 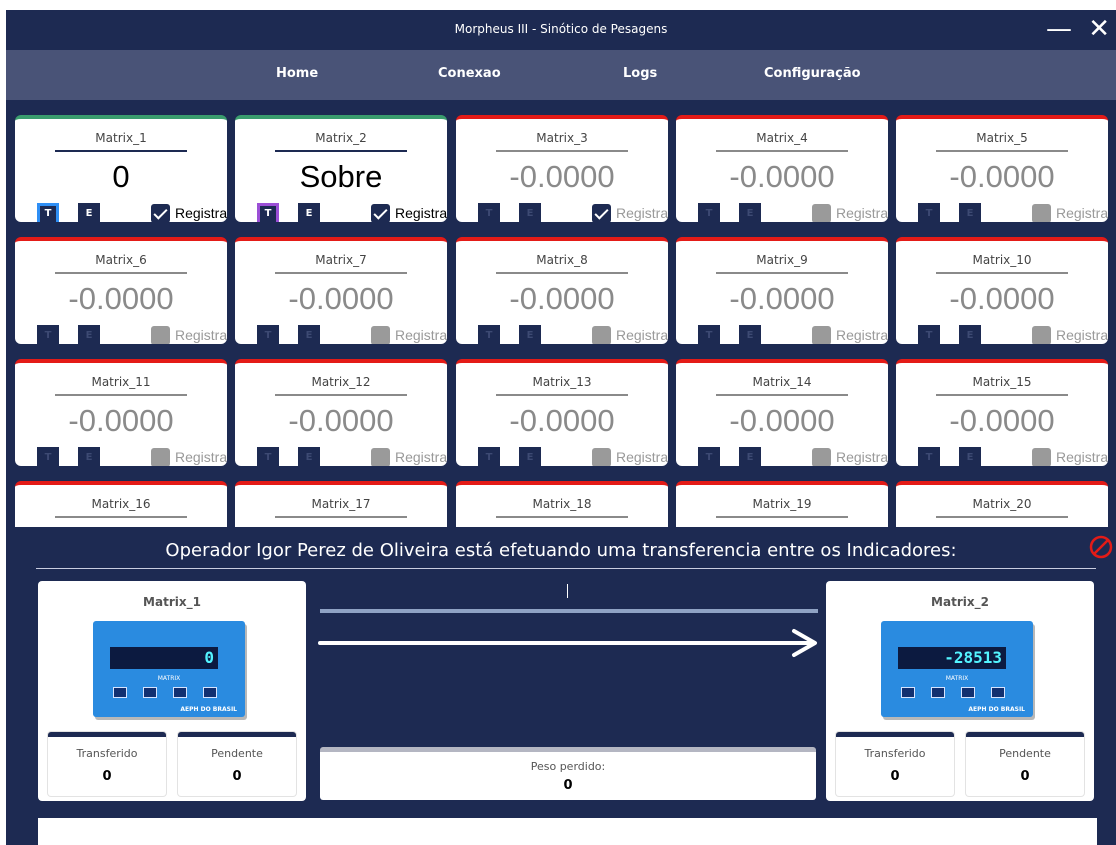 What do you see at coordinates (1099, 29) in the screenshot?
I see `close-button: ✕` at bounding box center [1099, 29].